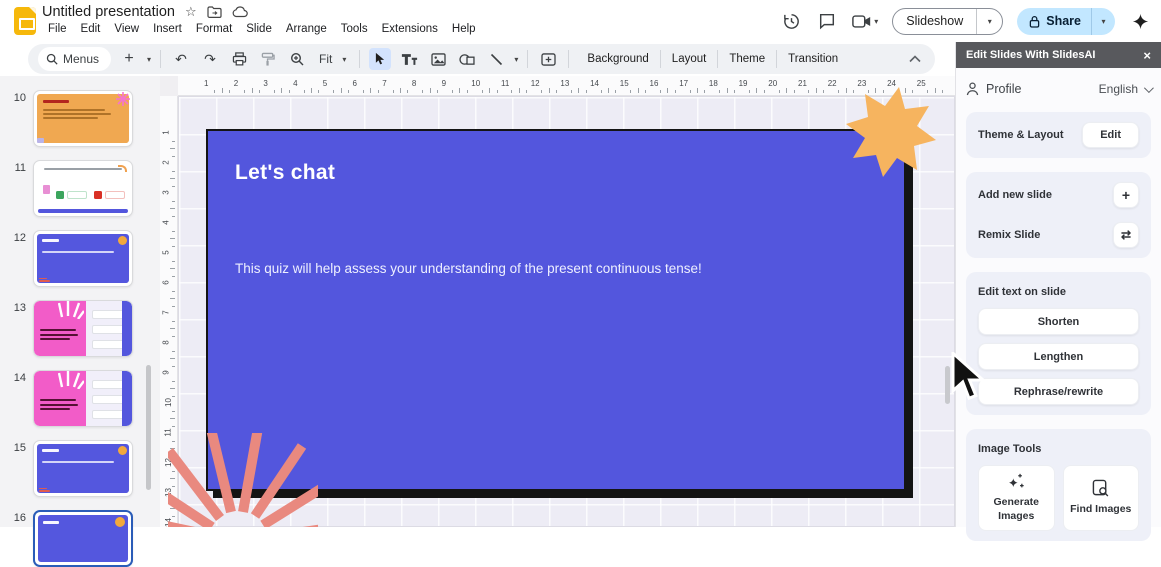 The width and height of the screenshot is (1161, 567). Describe the element at coordinates (1140, 21) in the screenshot. I see `gemini-icon` at that location.